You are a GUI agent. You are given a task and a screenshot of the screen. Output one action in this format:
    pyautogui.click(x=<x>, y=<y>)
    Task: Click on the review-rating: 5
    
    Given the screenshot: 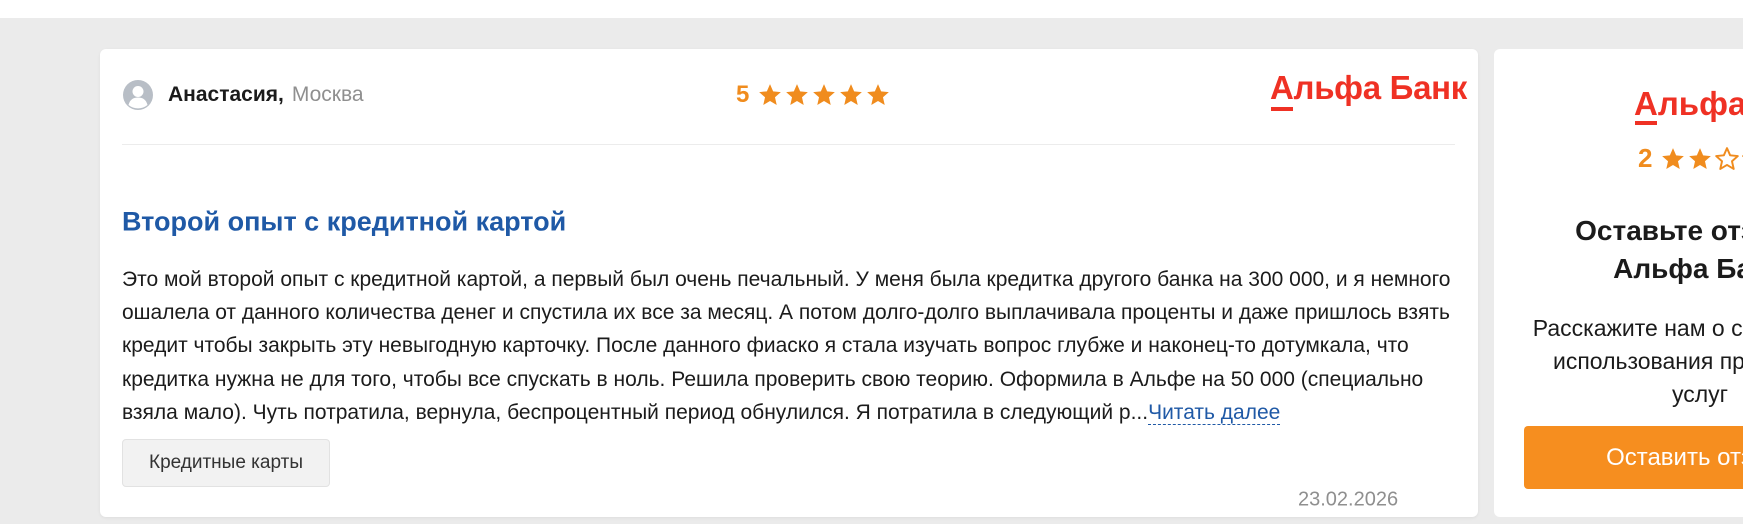 What is the action you would take?
    pyautogui.click(x=814, y=95)
    